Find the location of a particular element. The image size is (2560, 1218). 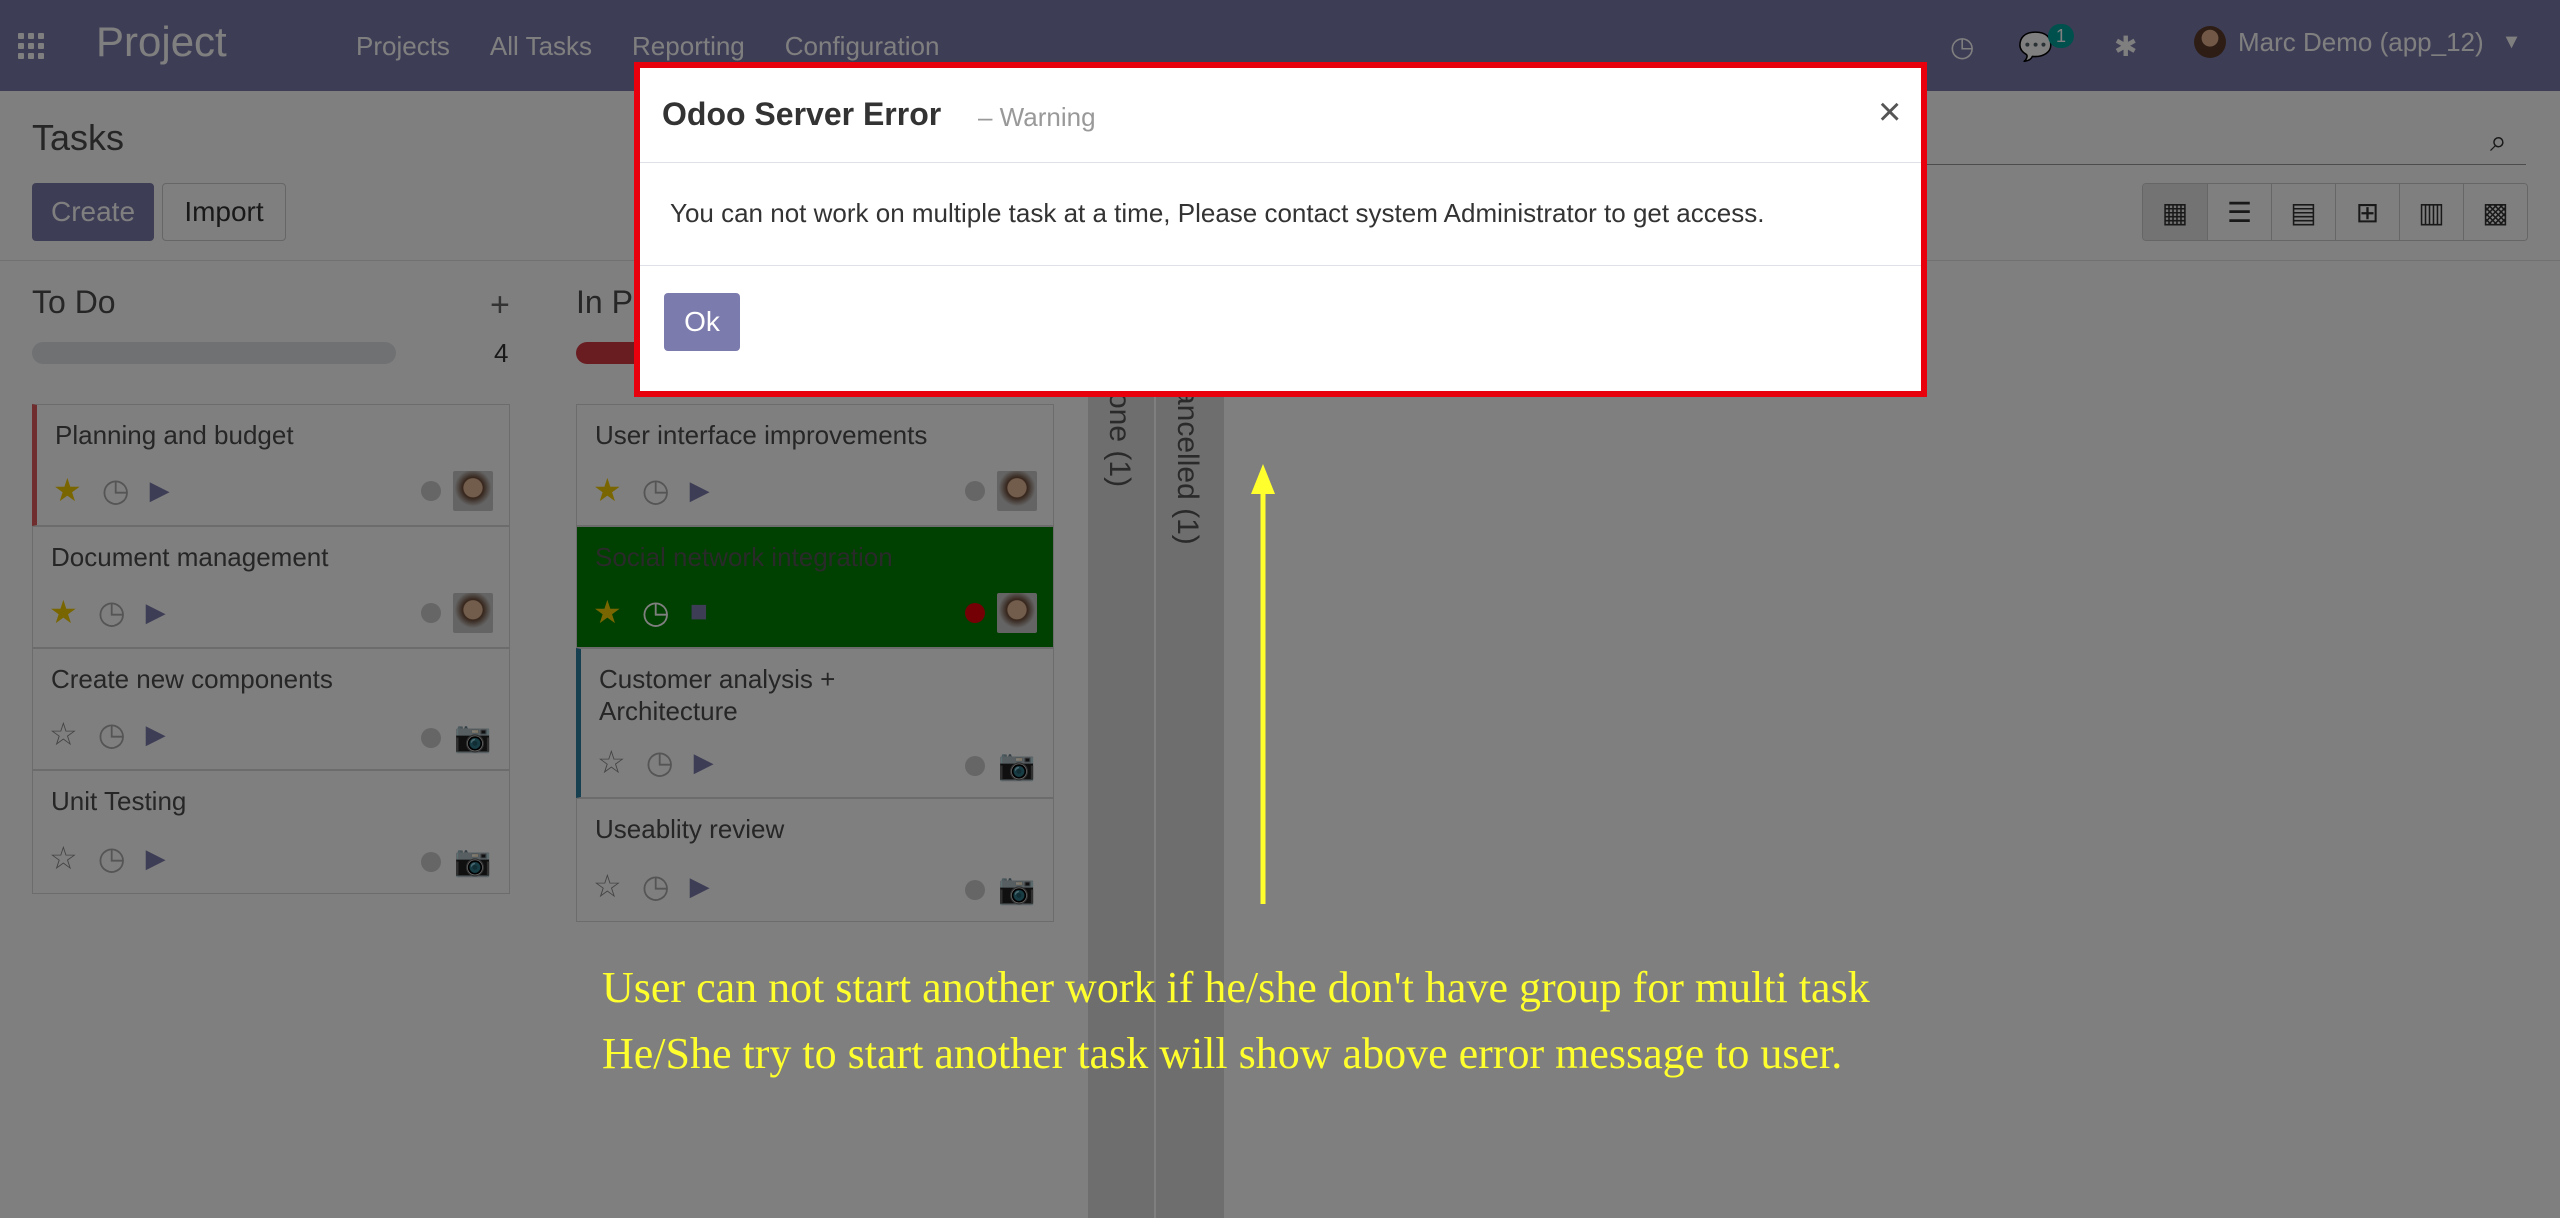

annotation-arrow is located at coordinates (1263, 684).